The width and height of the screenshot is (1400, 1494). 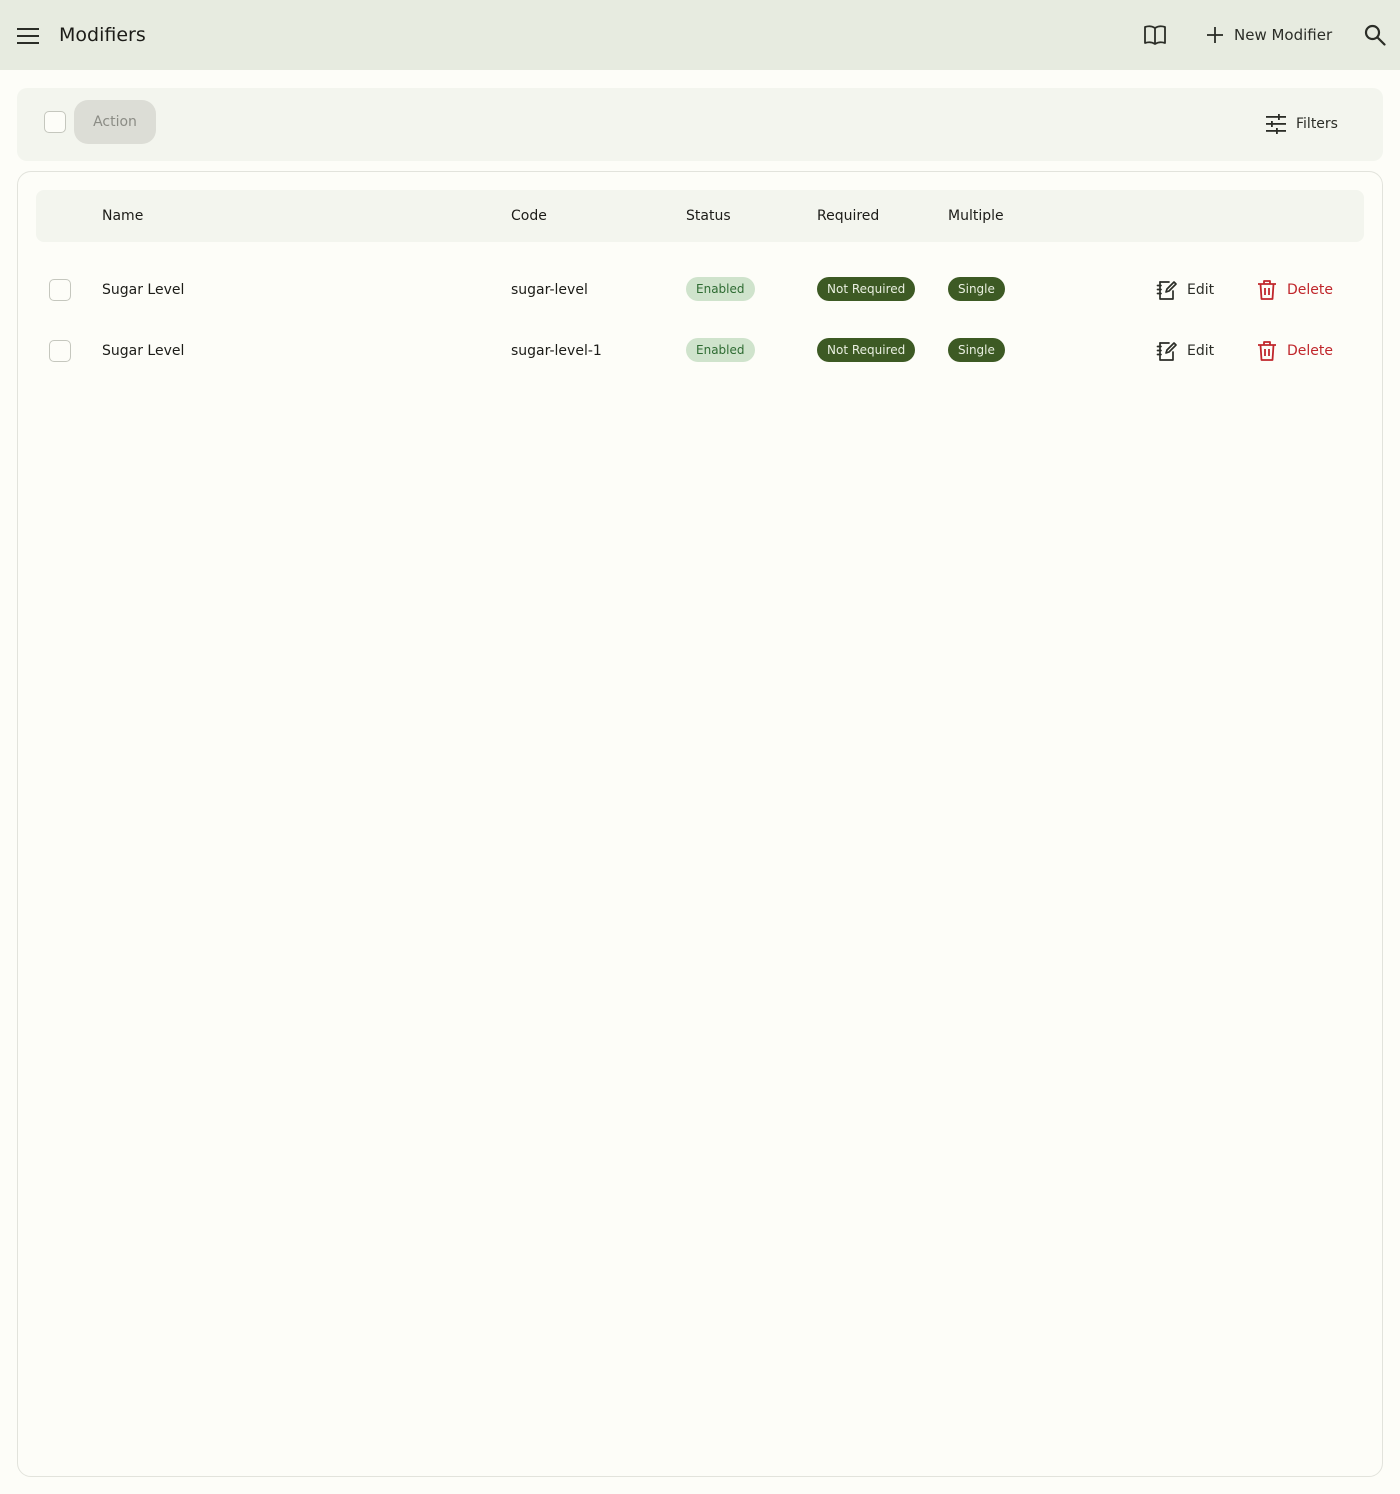 I want to click on plus-icon, so click(x=1215, y=35).